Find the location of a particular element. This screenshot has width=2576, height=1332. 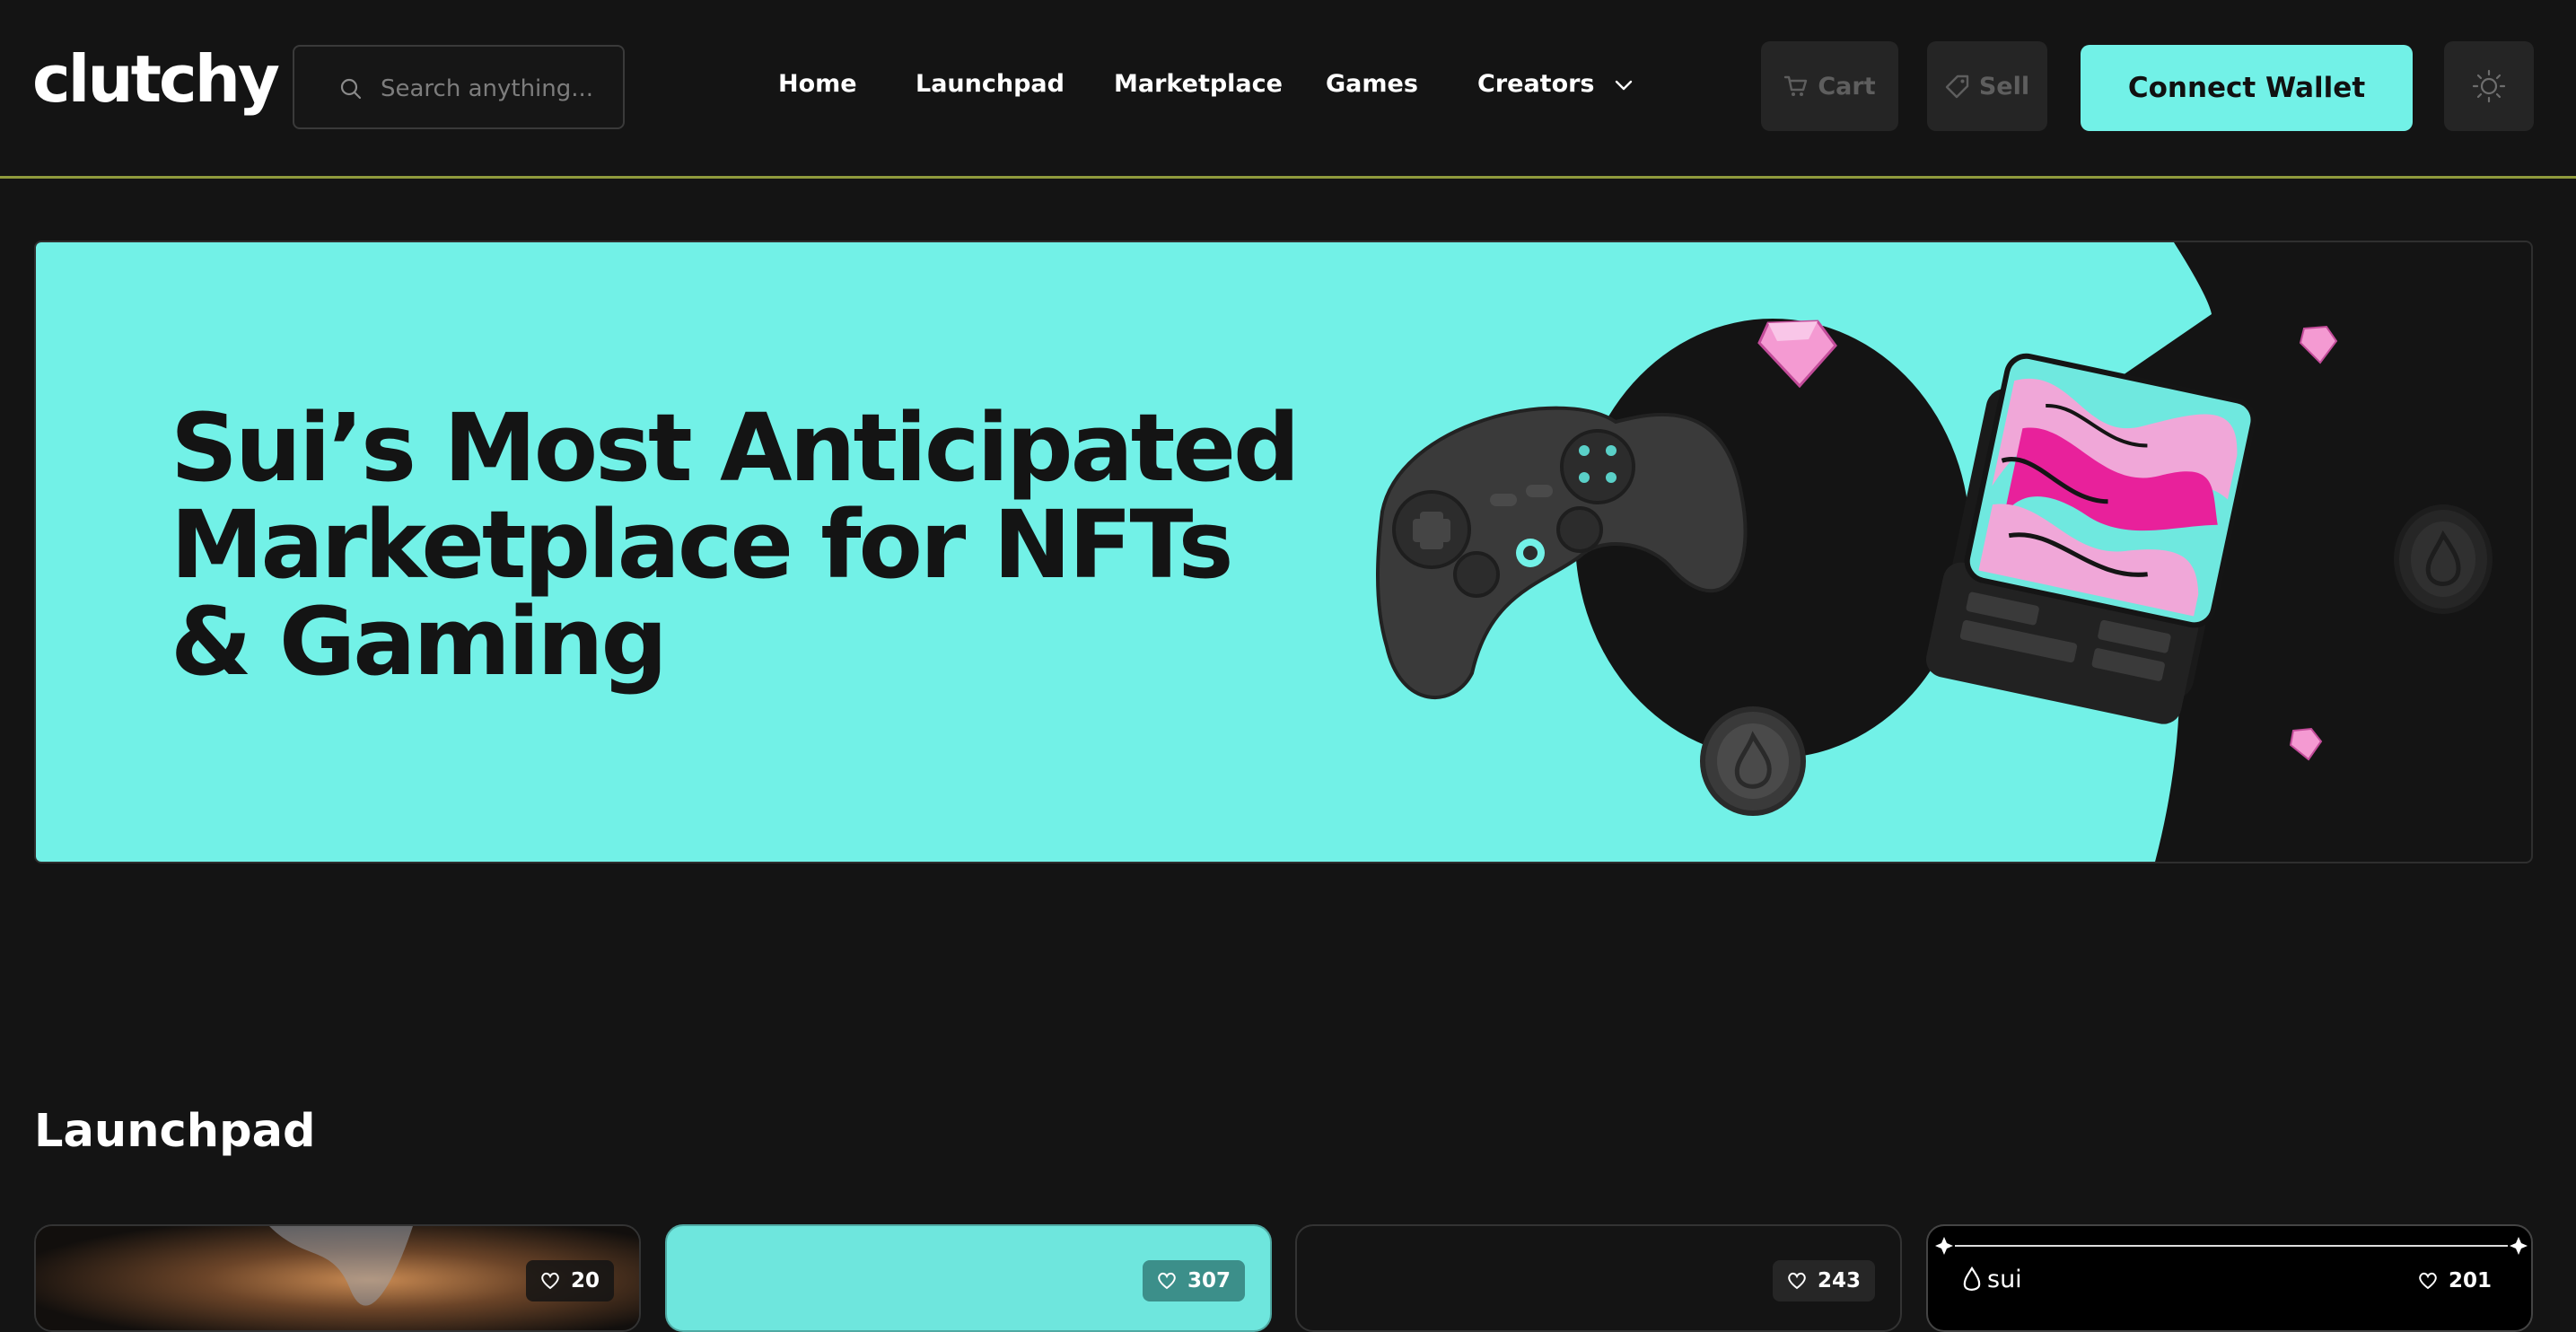

launchpad-card: 243 is located at coordinates (1598, 1278).